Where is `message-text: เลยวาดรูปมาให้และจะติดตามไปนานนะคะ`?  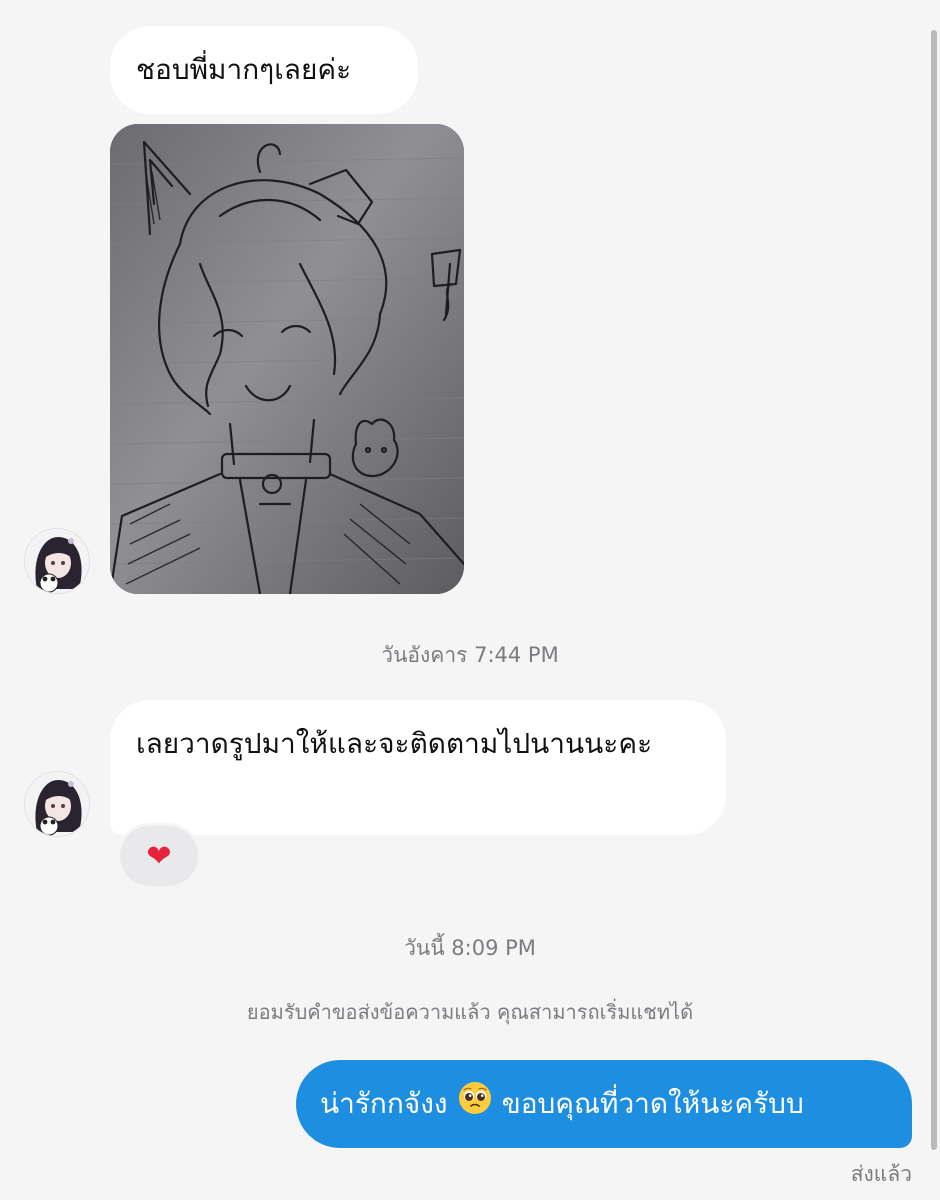 message-text: เลยวาดรูปมาให้และจะติดตามไปนานนะคะ is located at coordinates (394, 743).